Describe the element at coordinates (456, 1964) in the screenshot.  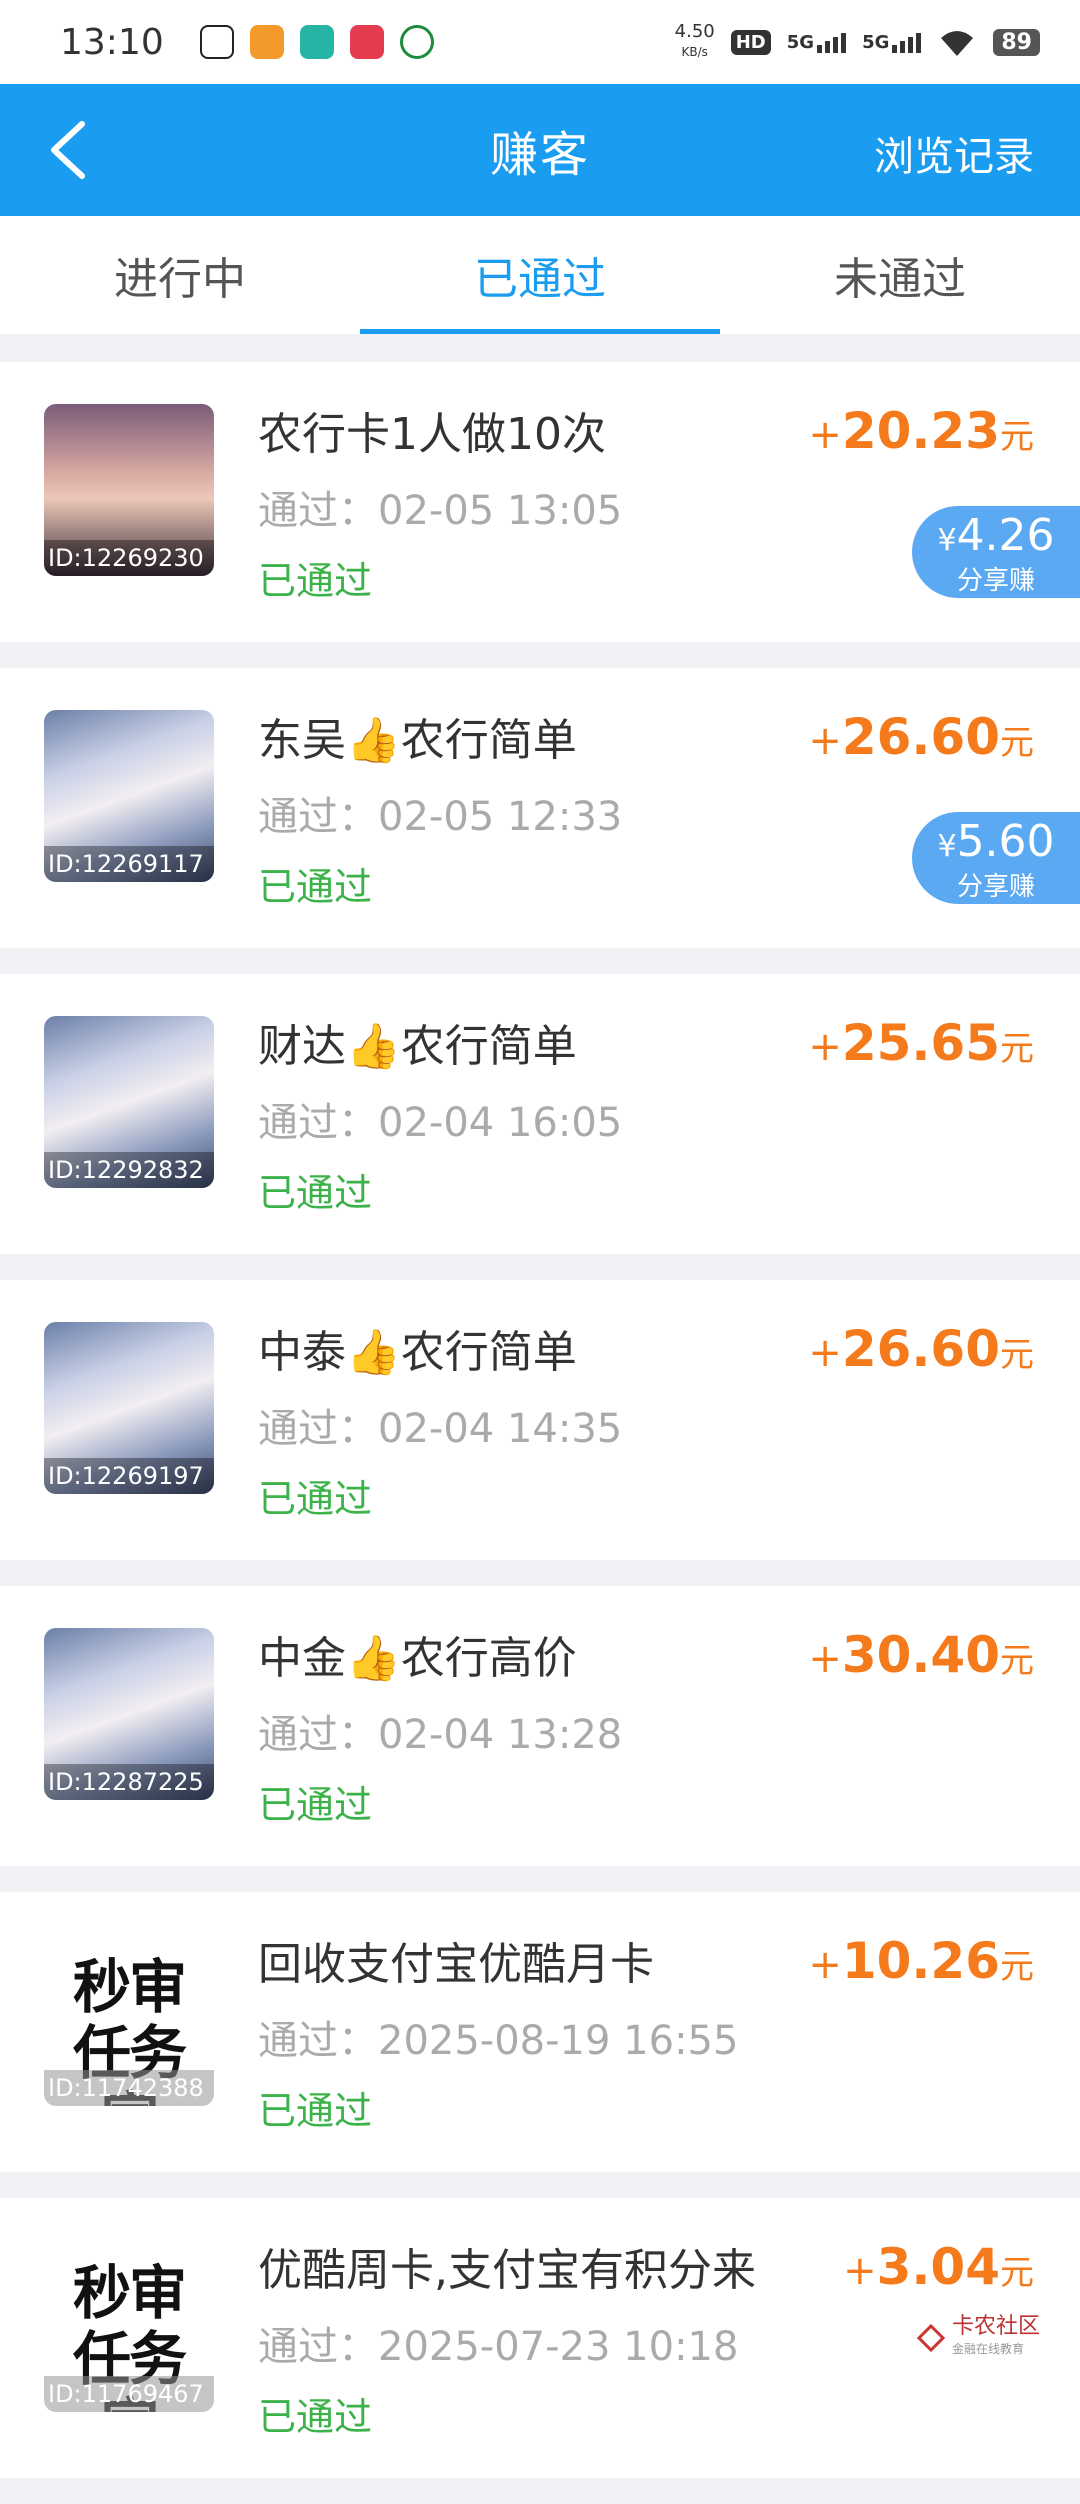
I see `task-title: 回收支付宝优酷月卡` at that location.